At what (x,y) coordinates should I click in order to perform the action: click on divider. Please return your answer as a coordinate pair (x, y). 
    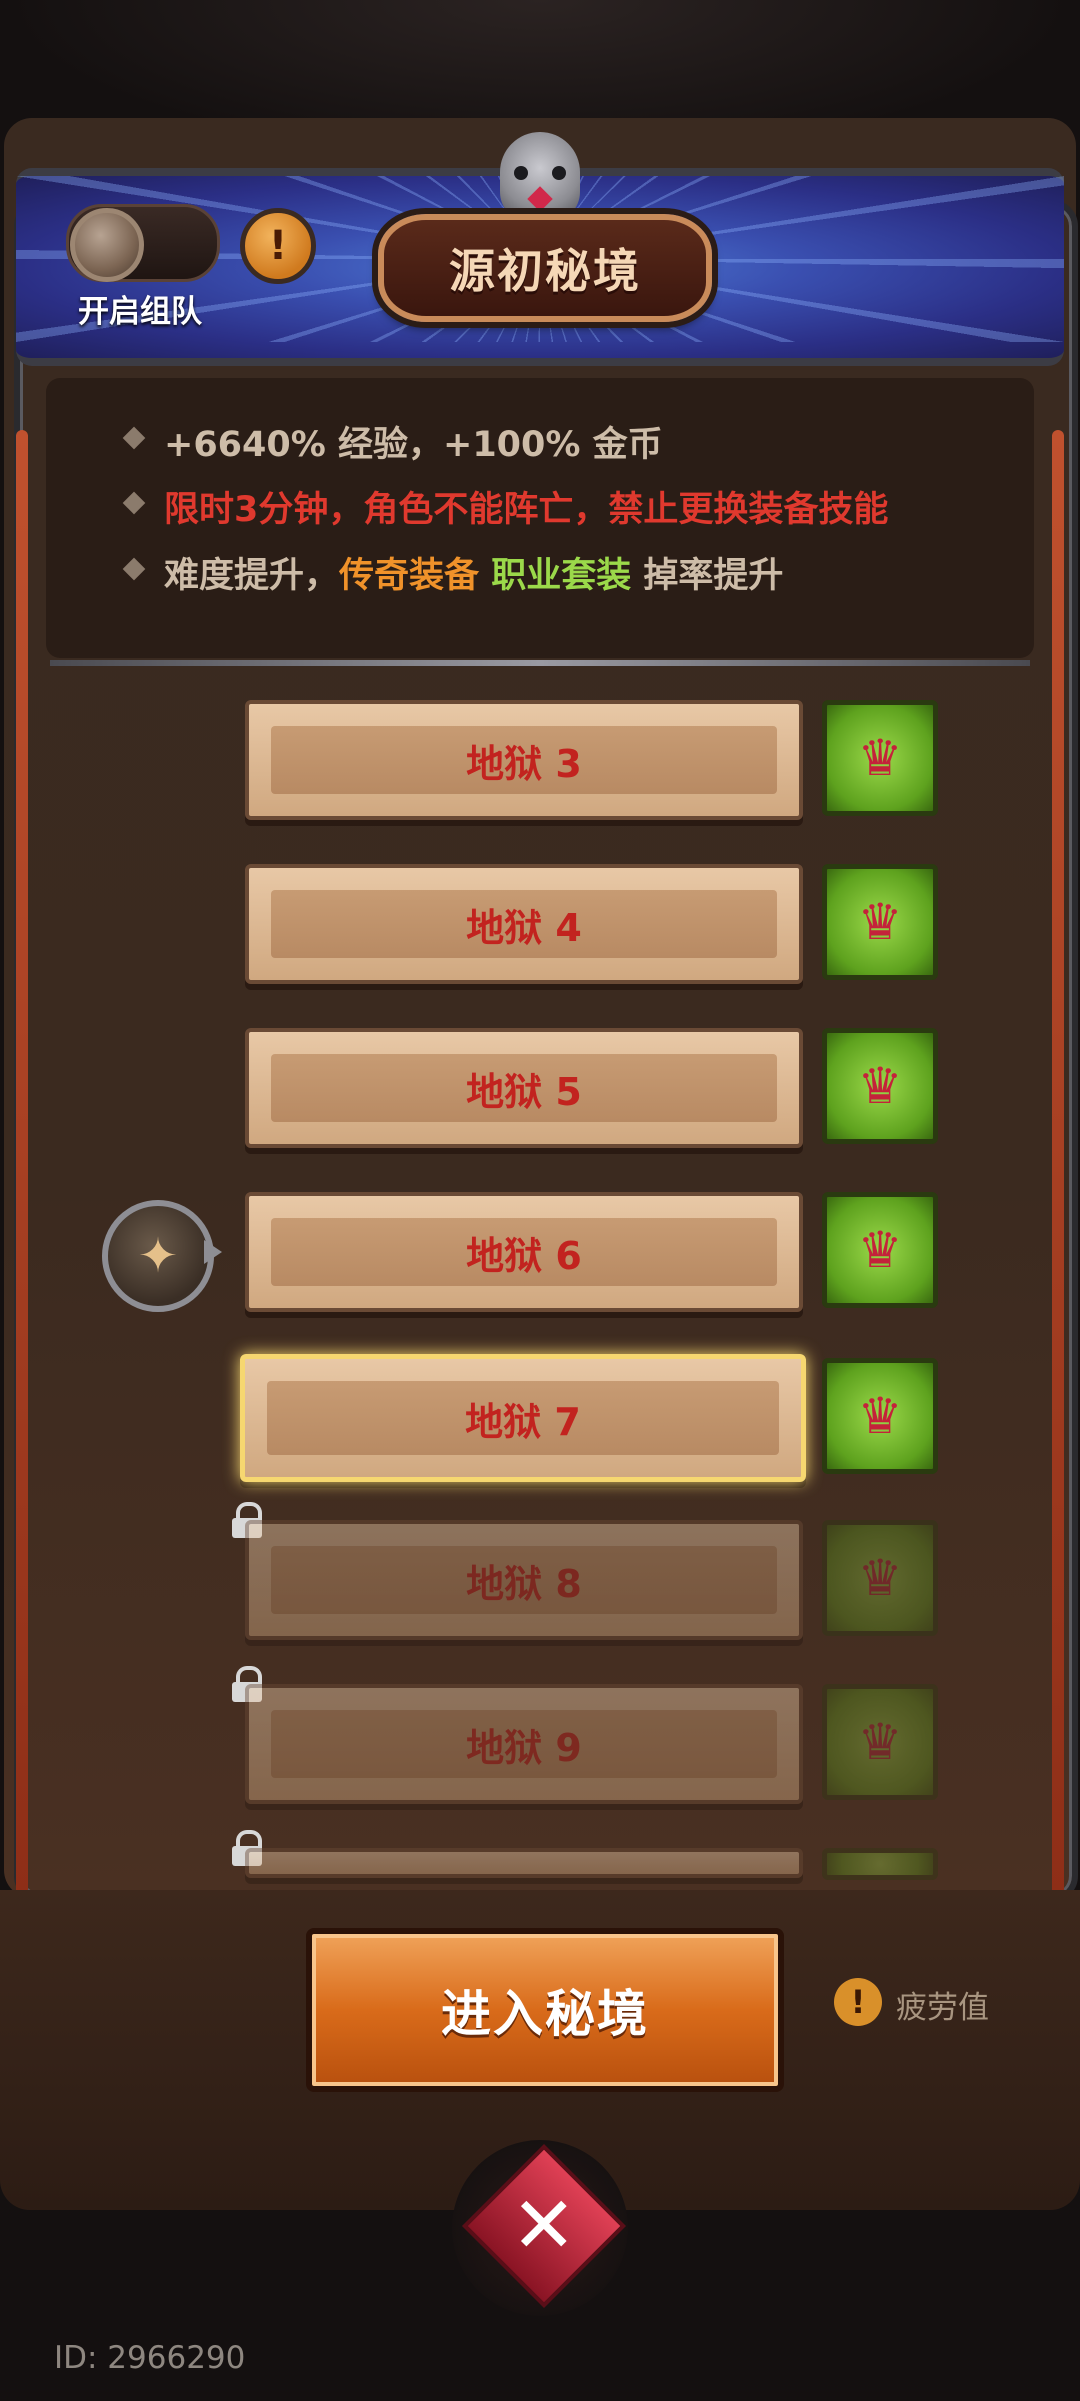
    Looking at the image, I should click on (540, 663).